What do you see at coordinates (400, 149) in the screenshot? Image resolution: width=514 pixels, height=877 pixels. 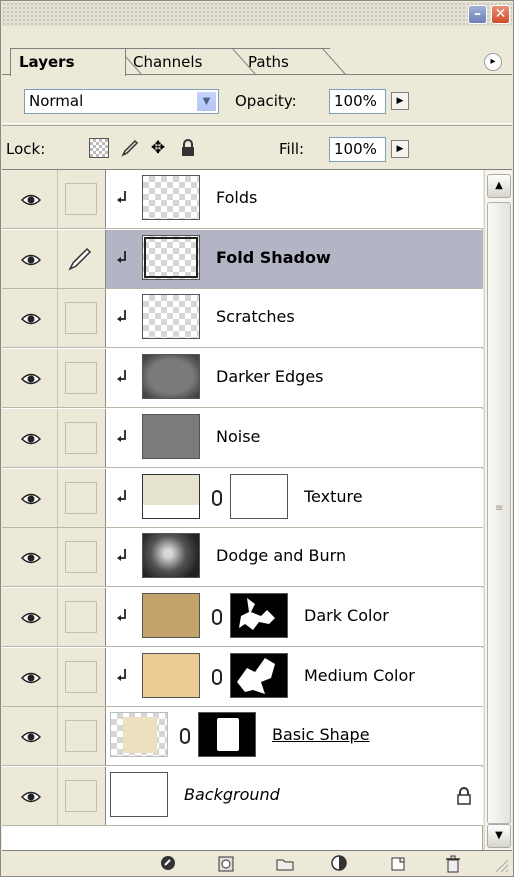 I see `fill-slider-button: ▶` at bounding box center [400, 149].